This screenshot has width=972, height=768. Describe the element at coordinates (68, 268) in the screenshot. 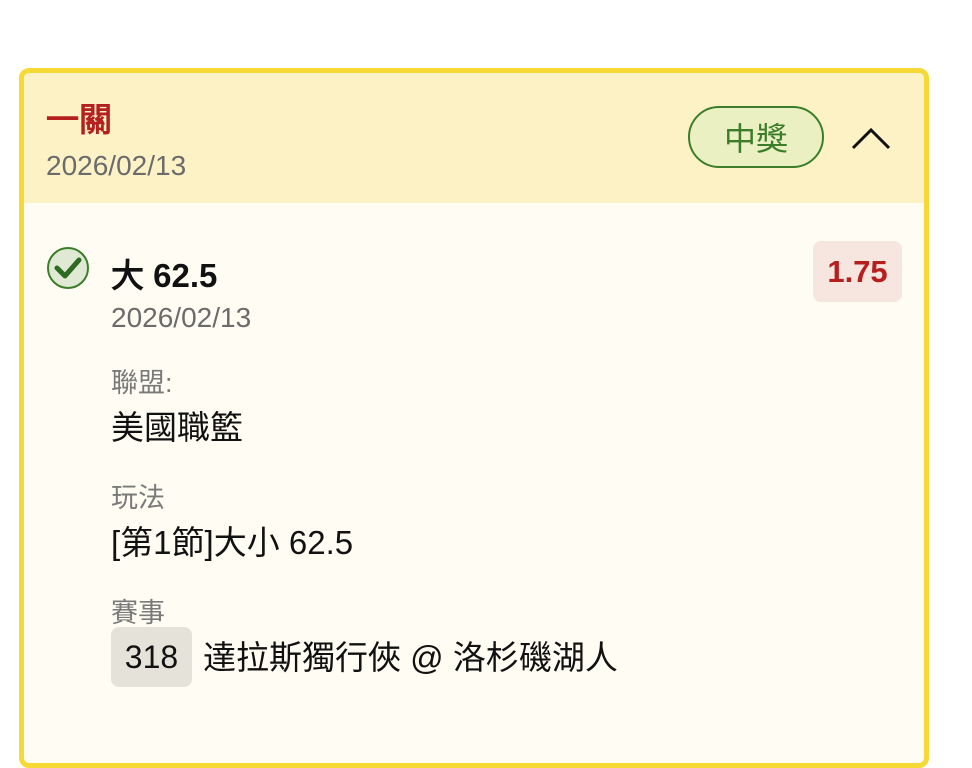

I see `check-circle-icon` at that location.